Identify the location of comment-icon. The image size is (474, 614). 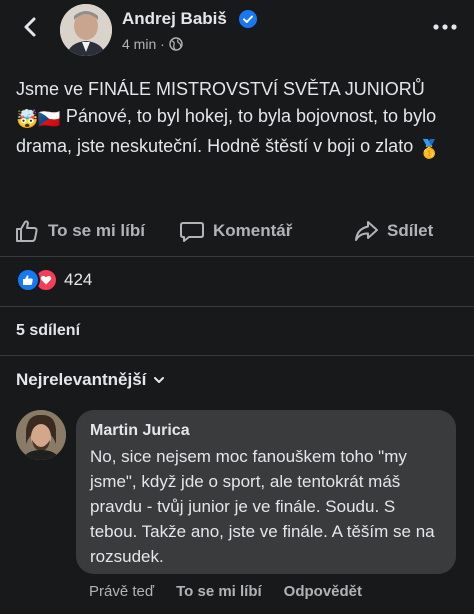
(192, 232).